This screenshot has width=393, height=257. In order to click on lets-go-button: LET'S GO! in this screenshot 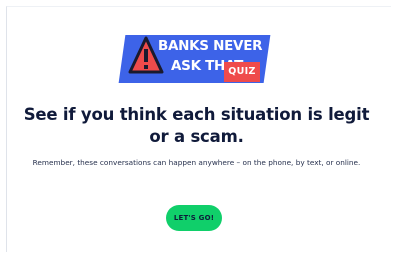, I will do `click(194, 218)`.